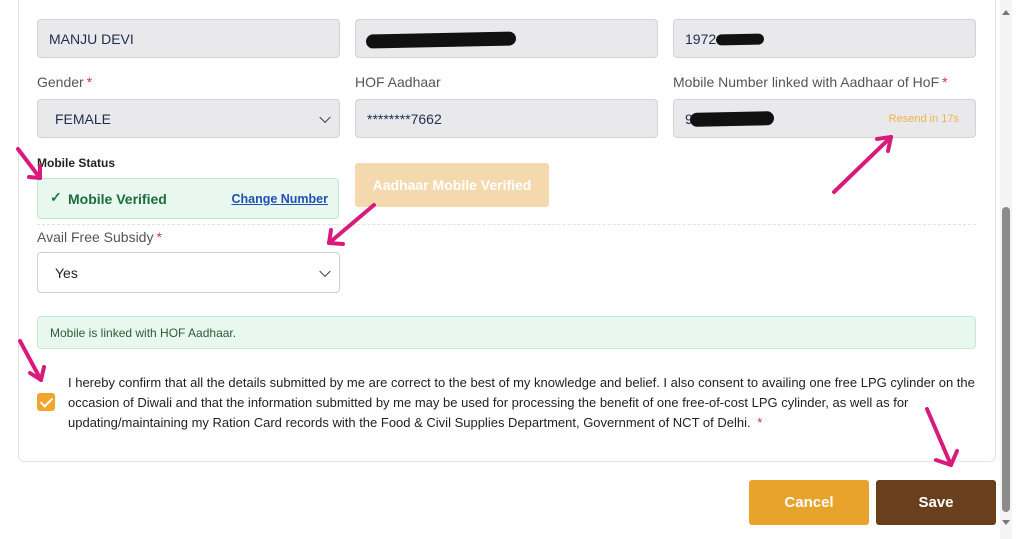 Image resolution: width=1024 pixels, height=539 pixels. I want to click on mobile-verified-box: ✓ Mobile Verified Change Number, so click(188, 198).